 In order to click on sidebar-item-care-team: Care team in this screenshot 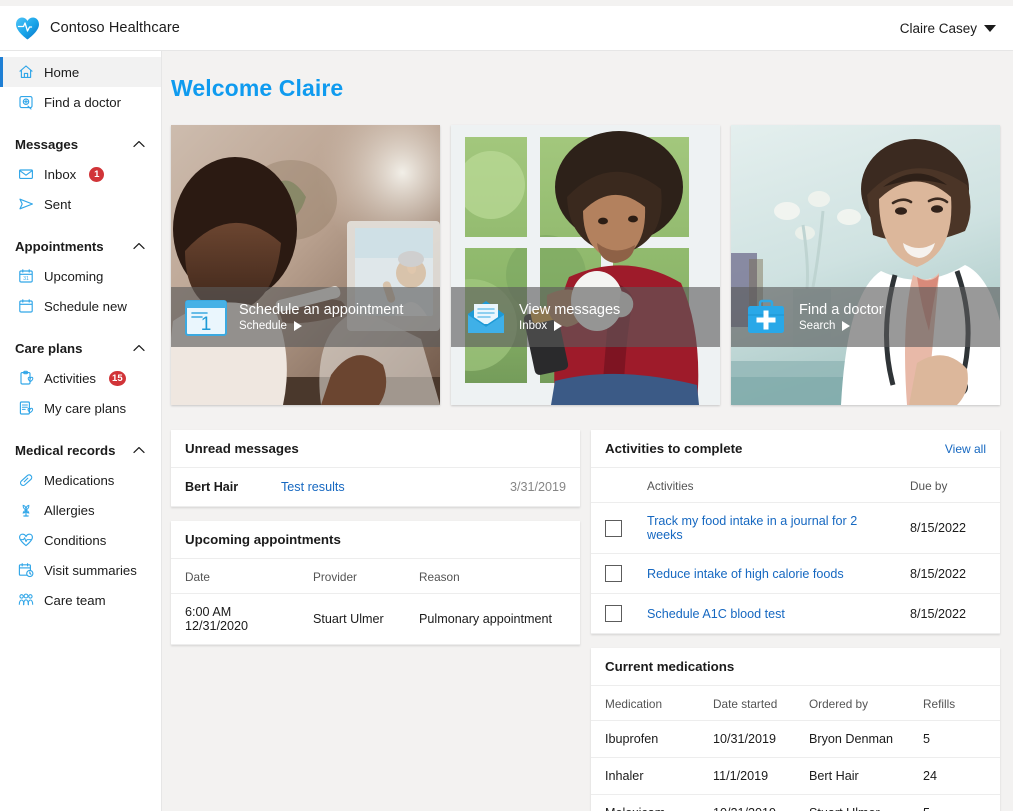, I will do `click(80, 600)`.